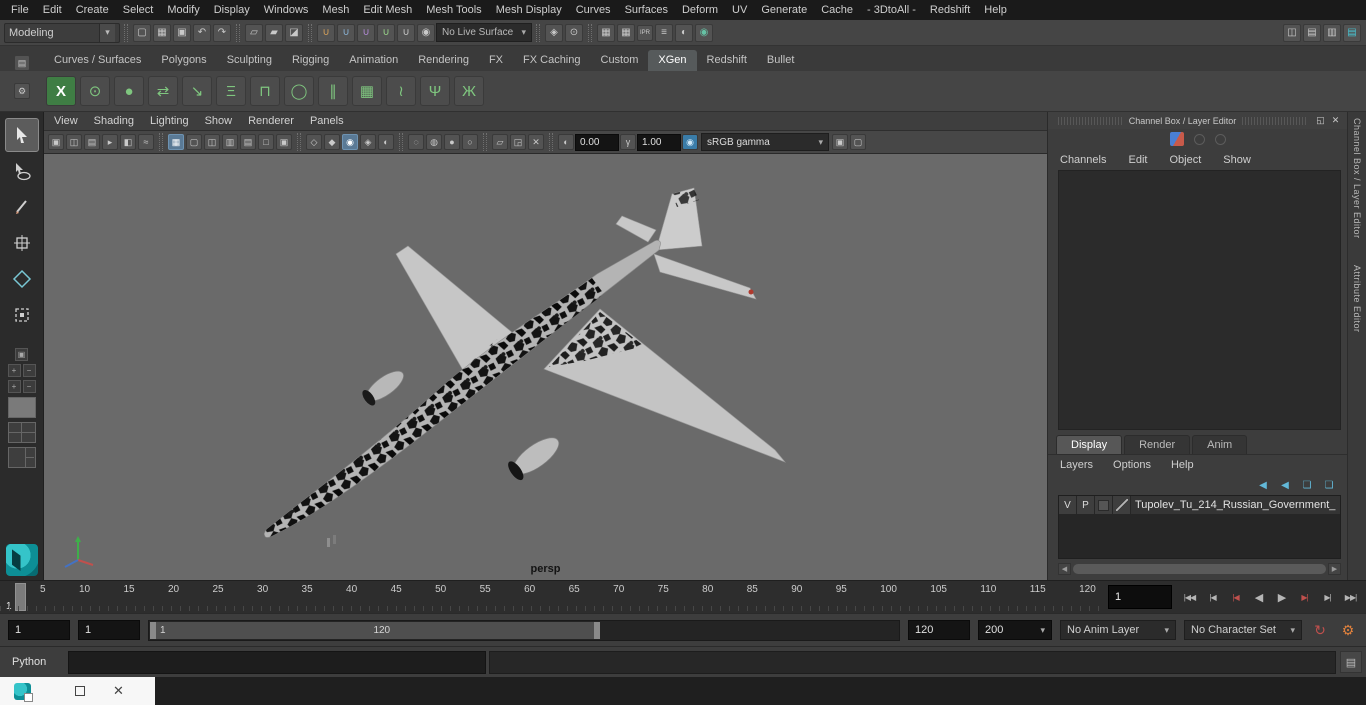 The height and width of the screenshot is (705, 1366). Describe the element at coordinates (1064, 568) in the screenshot. I see `scroll-left-icon: ◀` at that location.